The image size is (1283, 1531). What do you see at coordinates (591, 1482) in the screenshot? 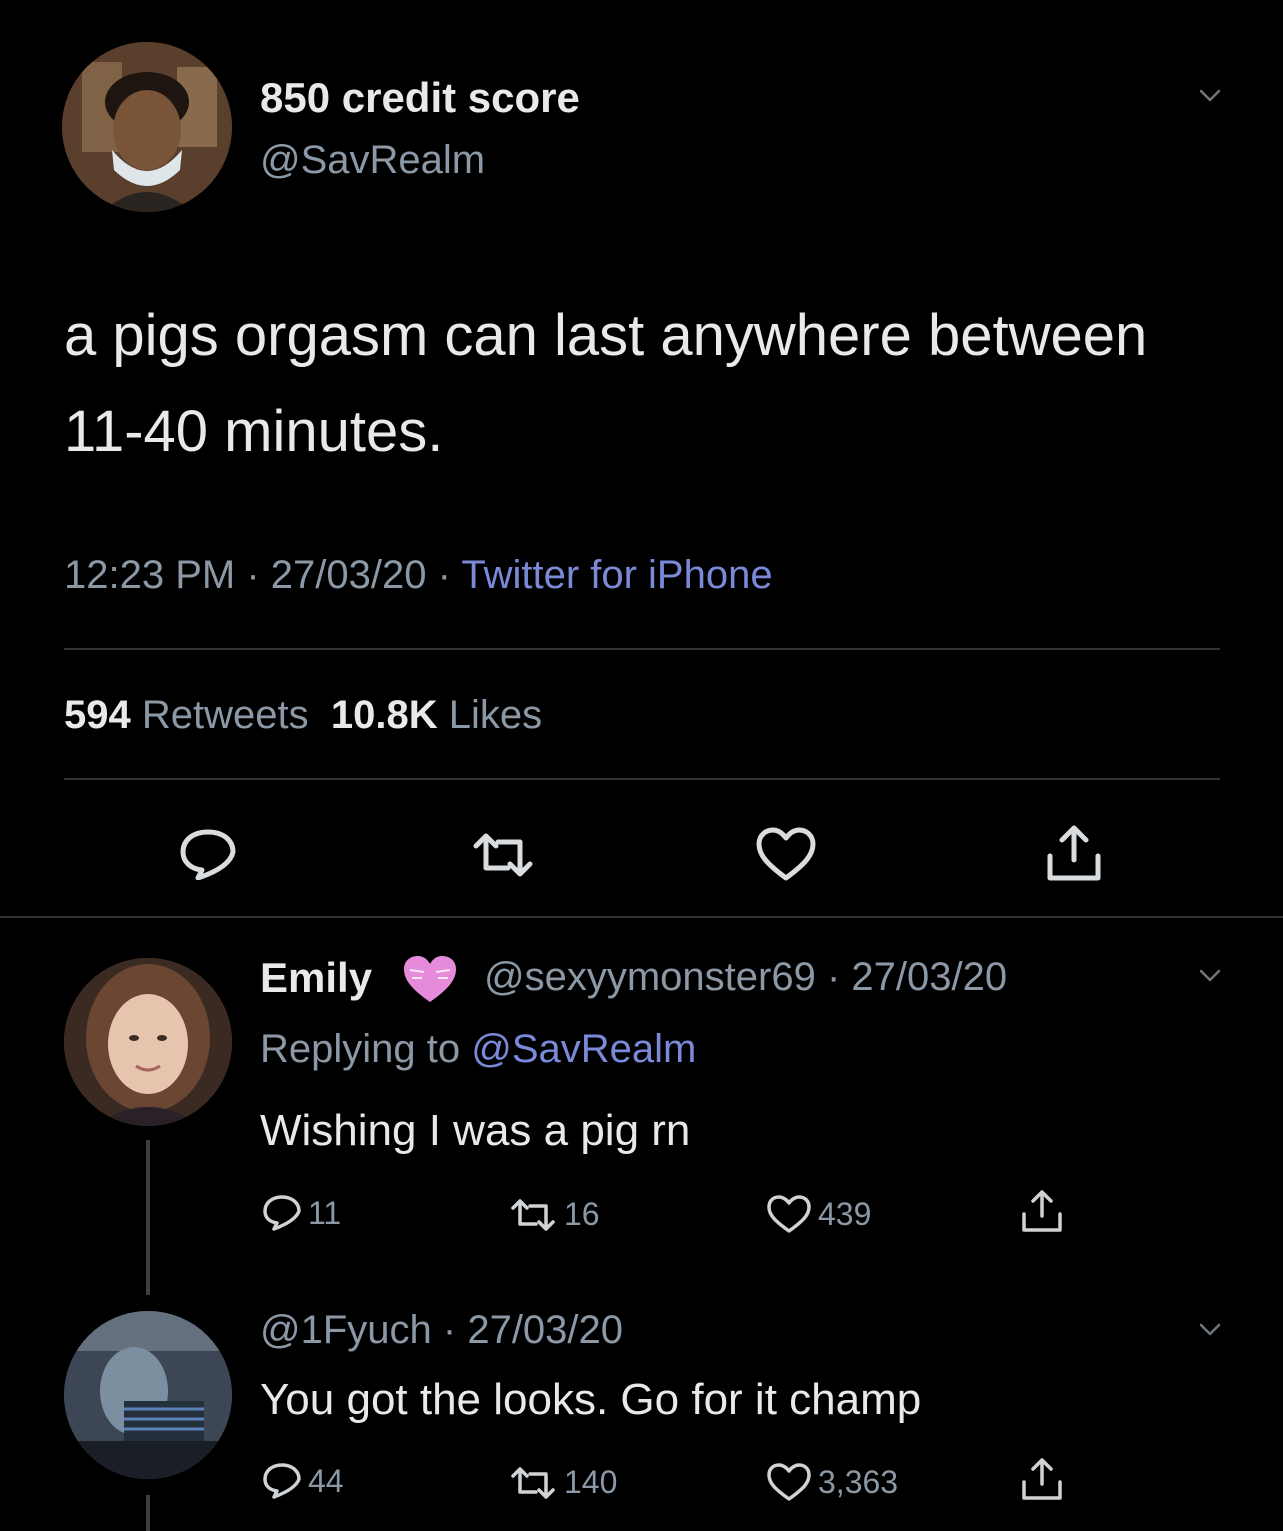
I see `retweet-count: 140` at bounding box center [591, 1482].